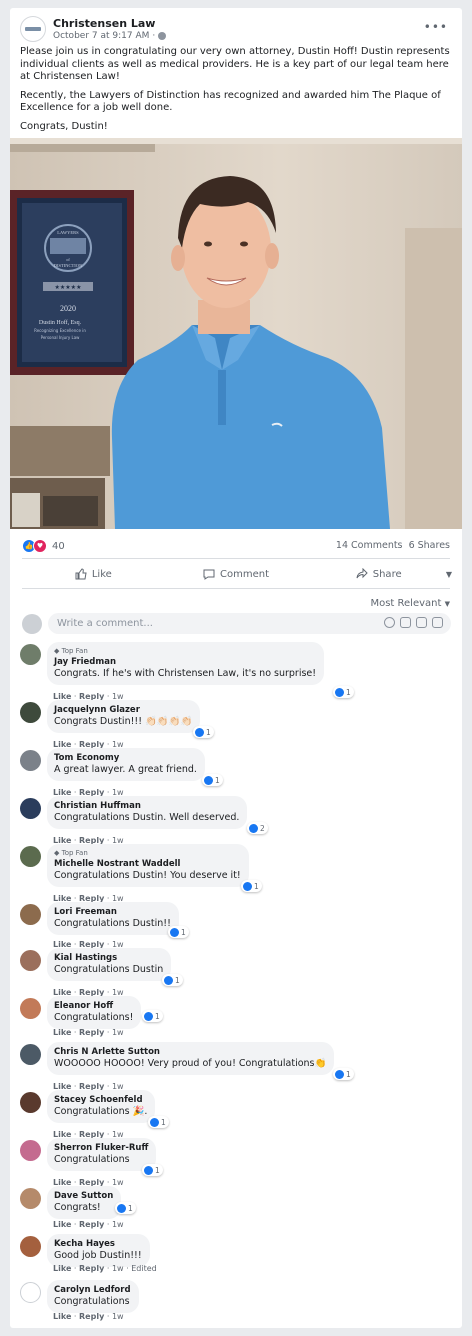 This screenshot has width=472, height=1336. I want to click on commenter-name: Tom Economy, so click(125, 758).